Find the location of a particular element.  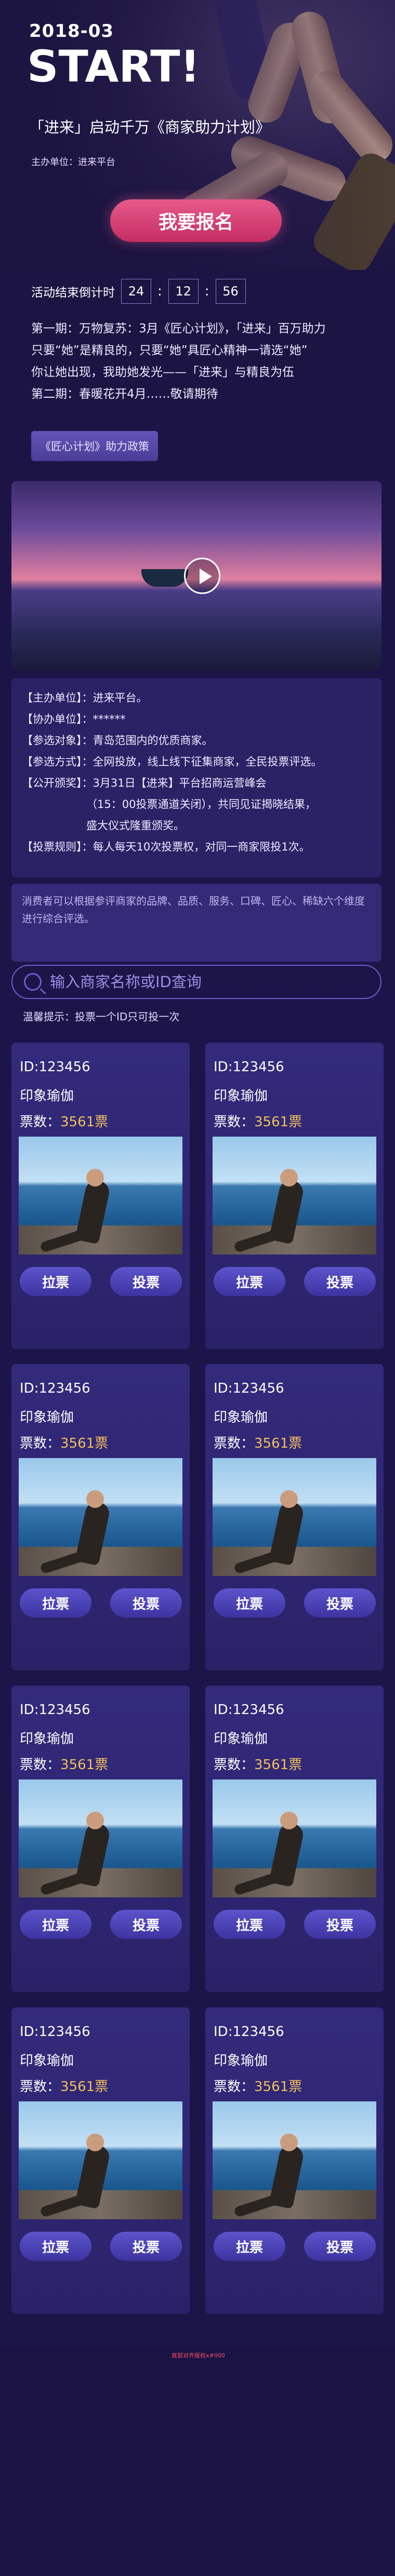

rule-publish: （15：00投票通道关闭），共同见证揭晓结果， is located at coordinates (201, 804).